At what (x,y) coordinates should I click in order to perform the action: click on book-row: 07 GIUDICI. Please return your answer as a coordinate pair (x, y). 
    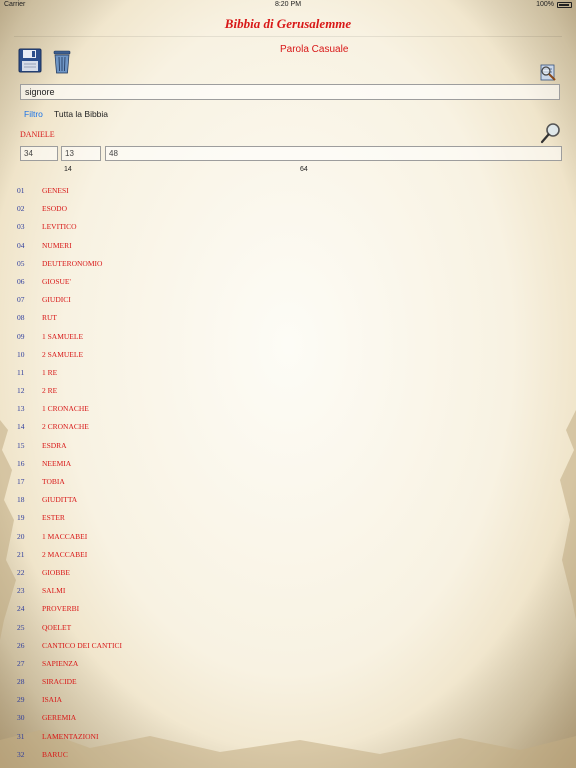
    Looking at the image, I should click on (287, 300).